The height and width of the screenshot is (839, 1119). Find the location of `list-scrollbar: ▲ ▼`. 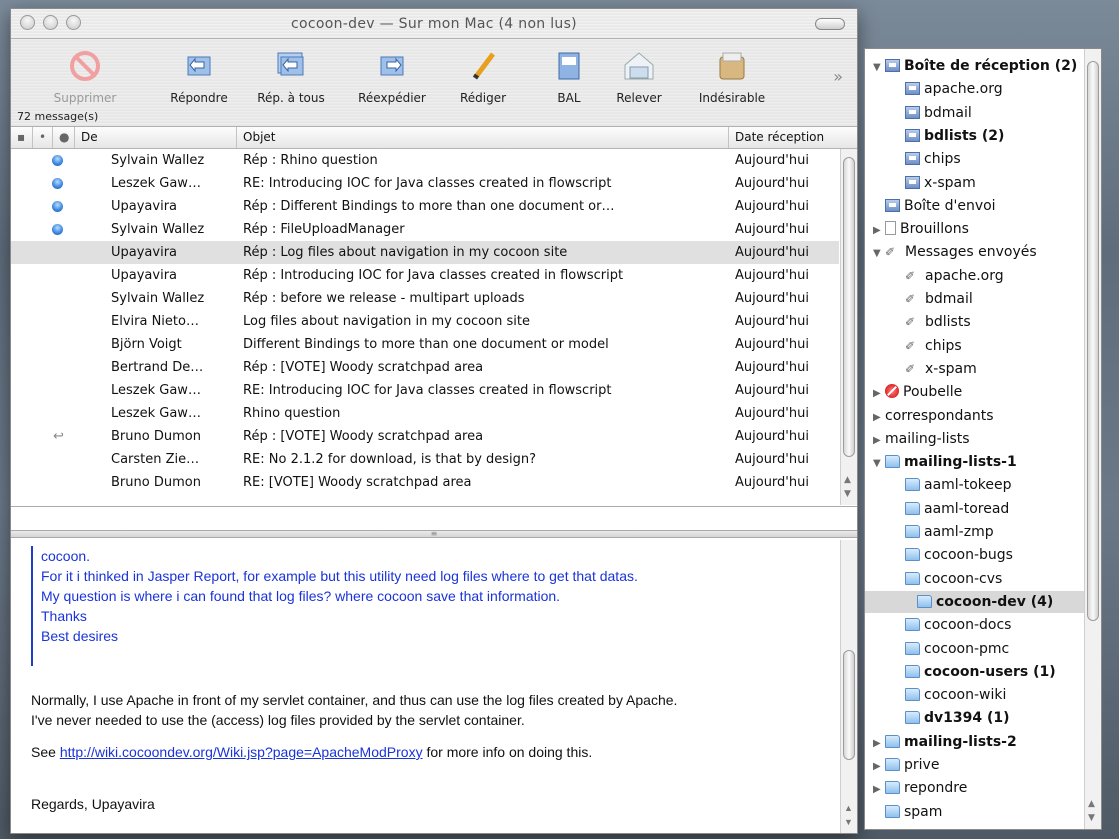

list-scrollbar: ▲ ▼ is located at coordinates (848, 327).